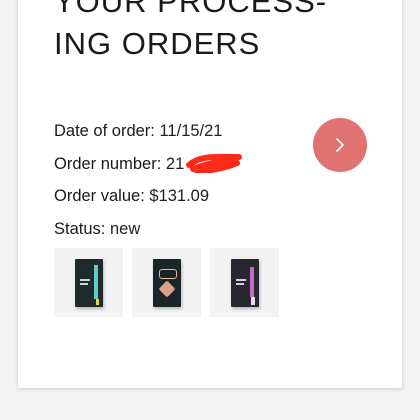  What do you see at coordinates (148, 234) in the screenshot?
I see `order-status-row: Status: new` at bounding box center [148, 234].